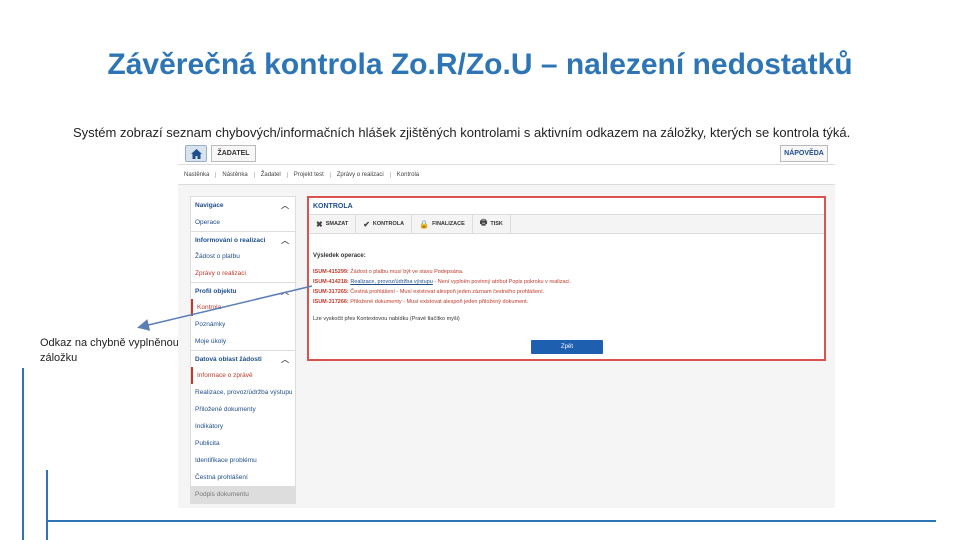 The image size is (960, 540). What do you see at coordinates (271, 174) in the screenshot?
I see `breadcrumb-item: Žadatel` at bounding box center [271, 174].